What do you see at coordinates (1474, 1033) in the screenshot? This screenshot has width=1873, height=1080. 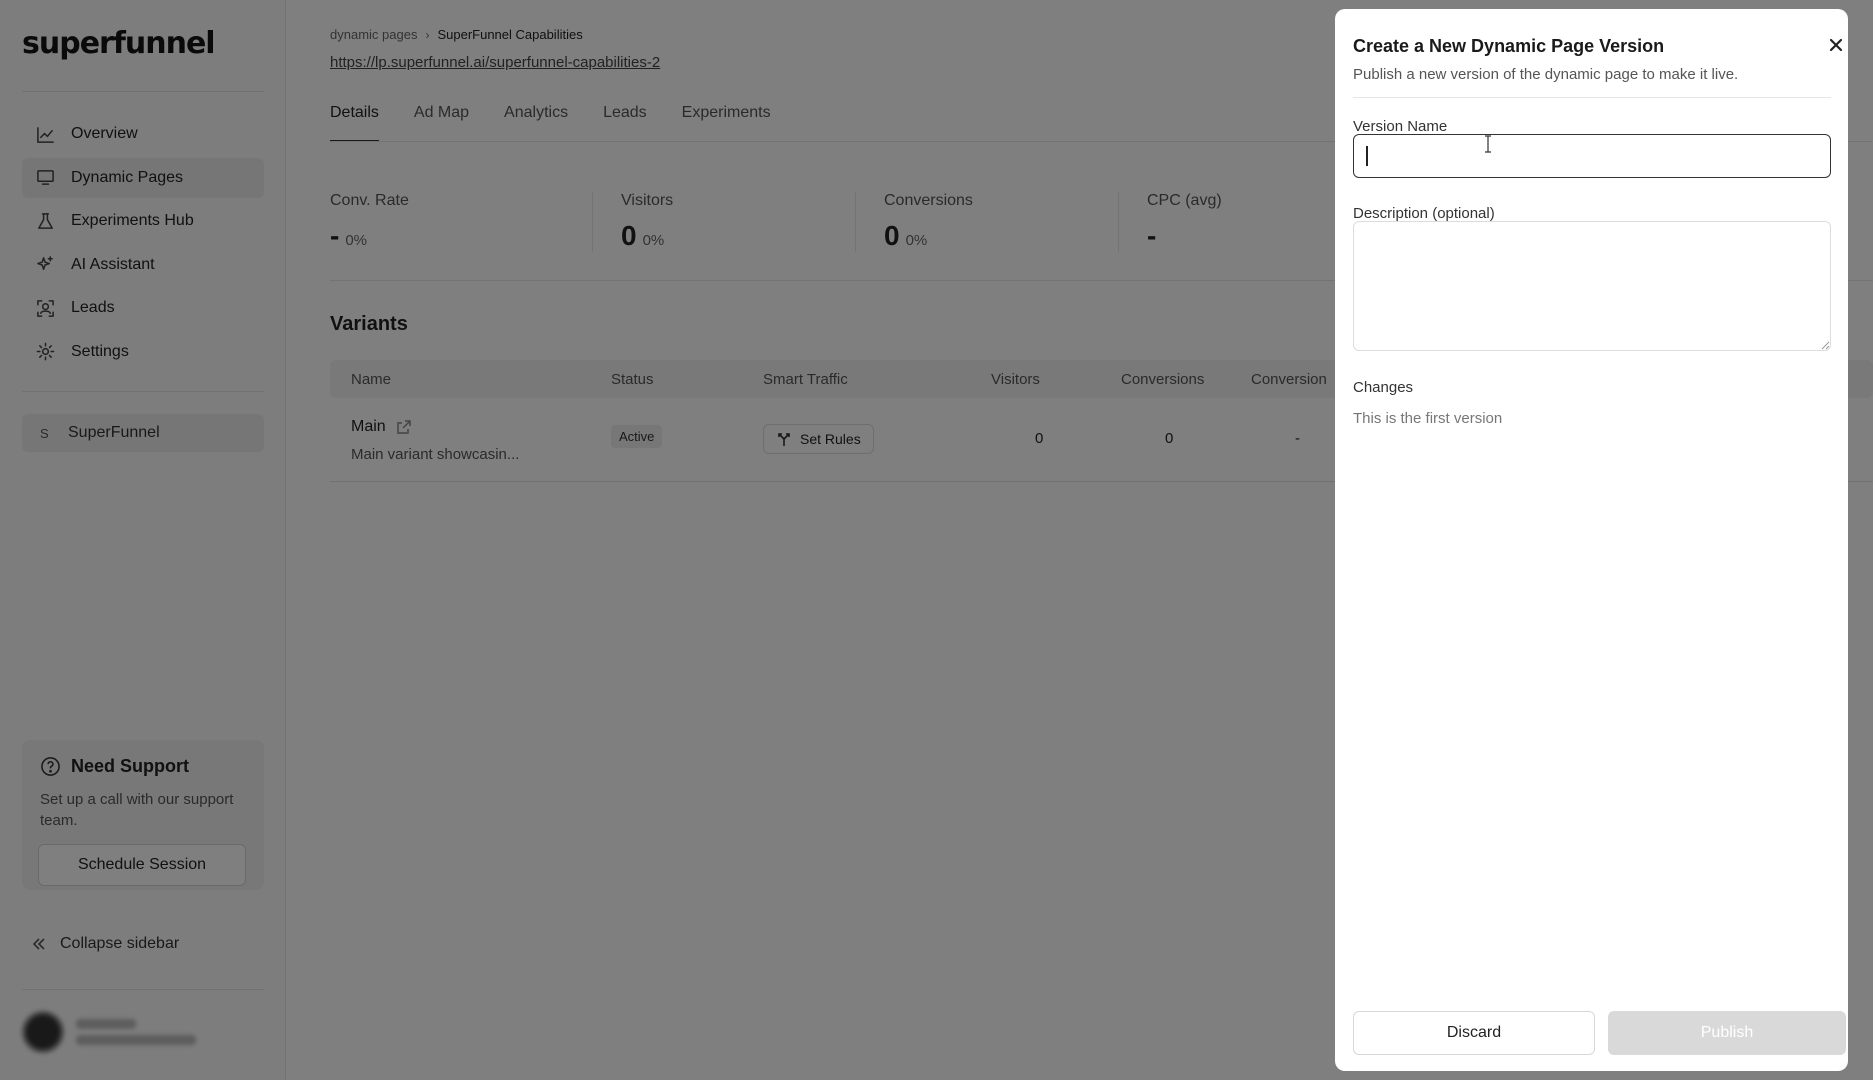 I see `discard-button: Discard` at bounding box center [1474, 1033].